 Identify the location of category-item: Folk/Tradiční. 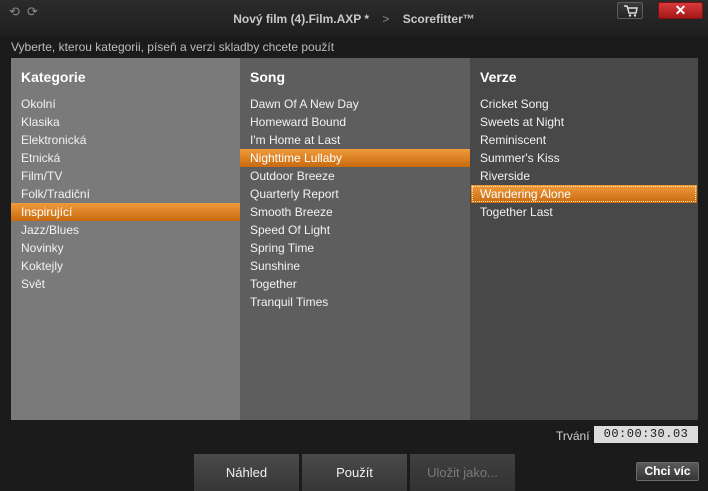
(125, 194).